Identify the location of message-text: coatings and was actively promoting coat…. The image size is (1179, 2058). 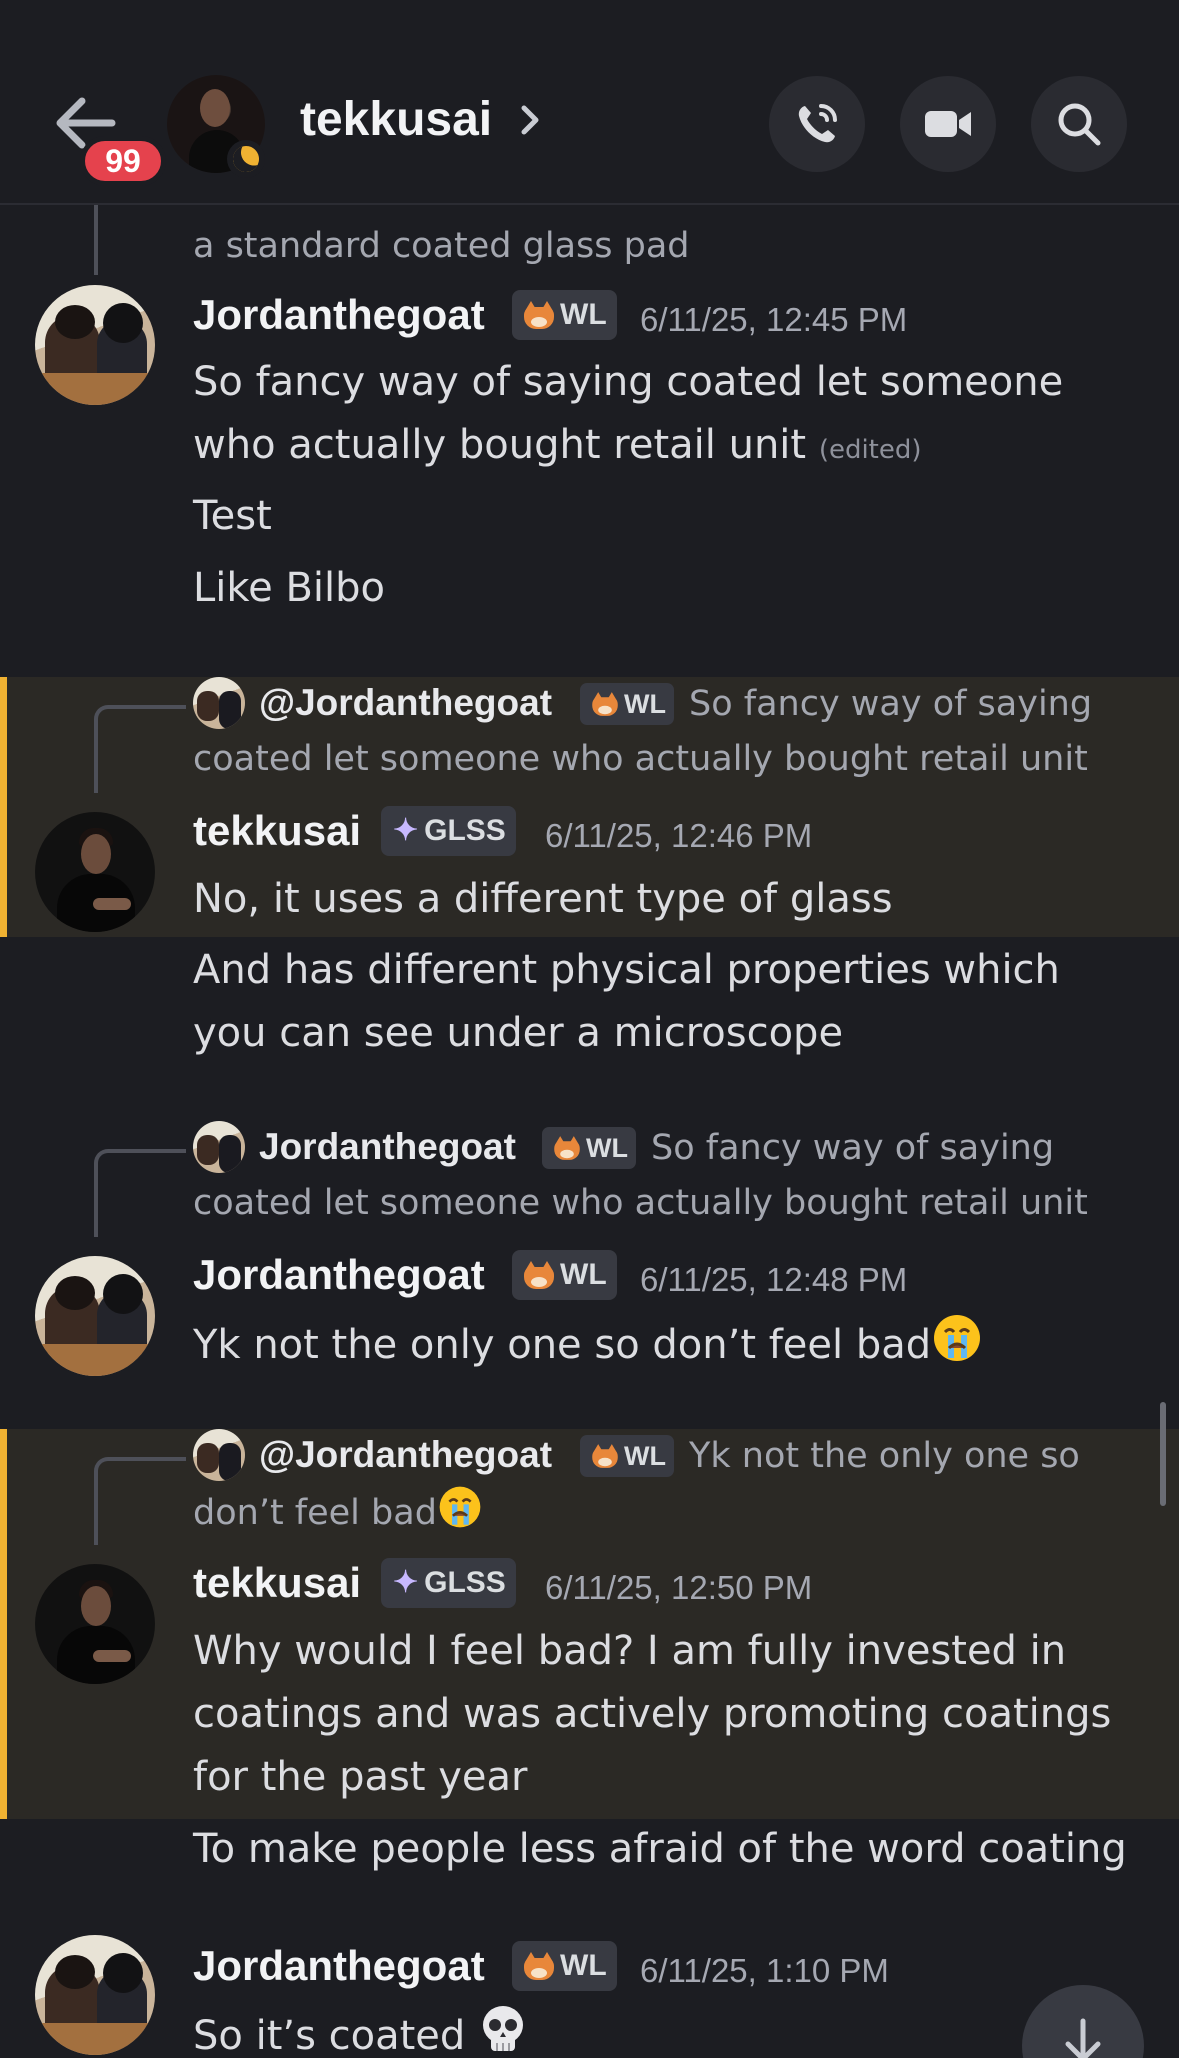
(652, 1714).